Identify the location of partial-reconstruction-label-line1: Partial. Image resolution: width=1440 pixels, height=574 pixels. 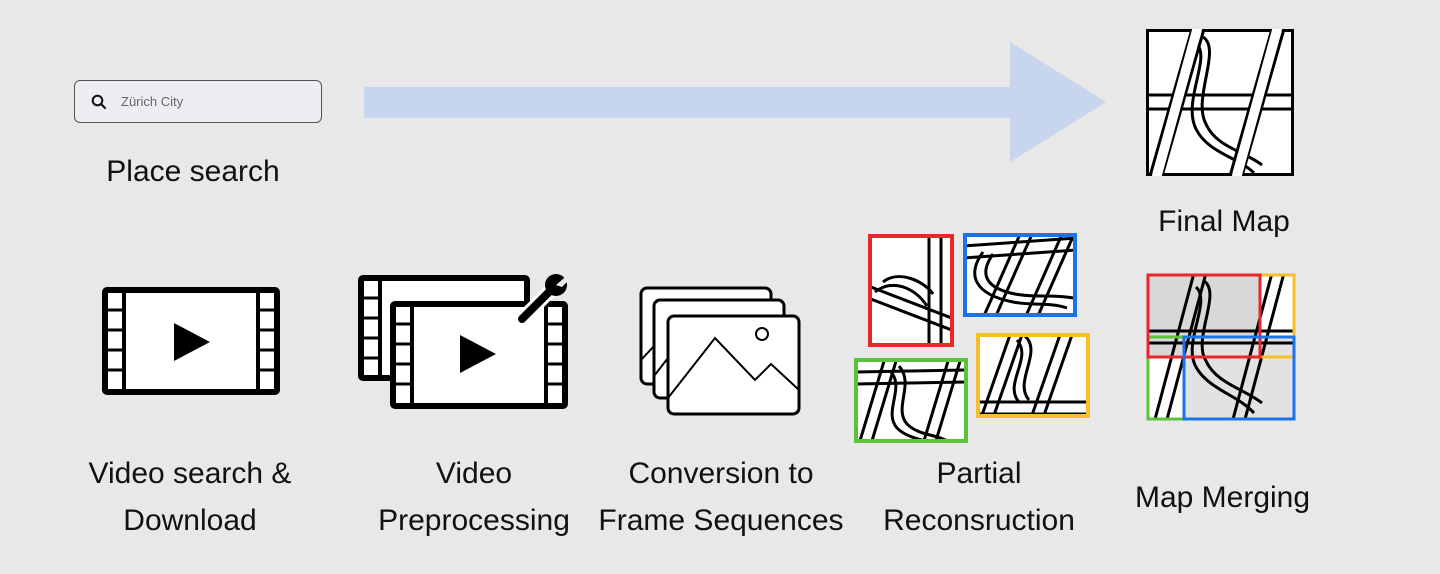
(979, 473).